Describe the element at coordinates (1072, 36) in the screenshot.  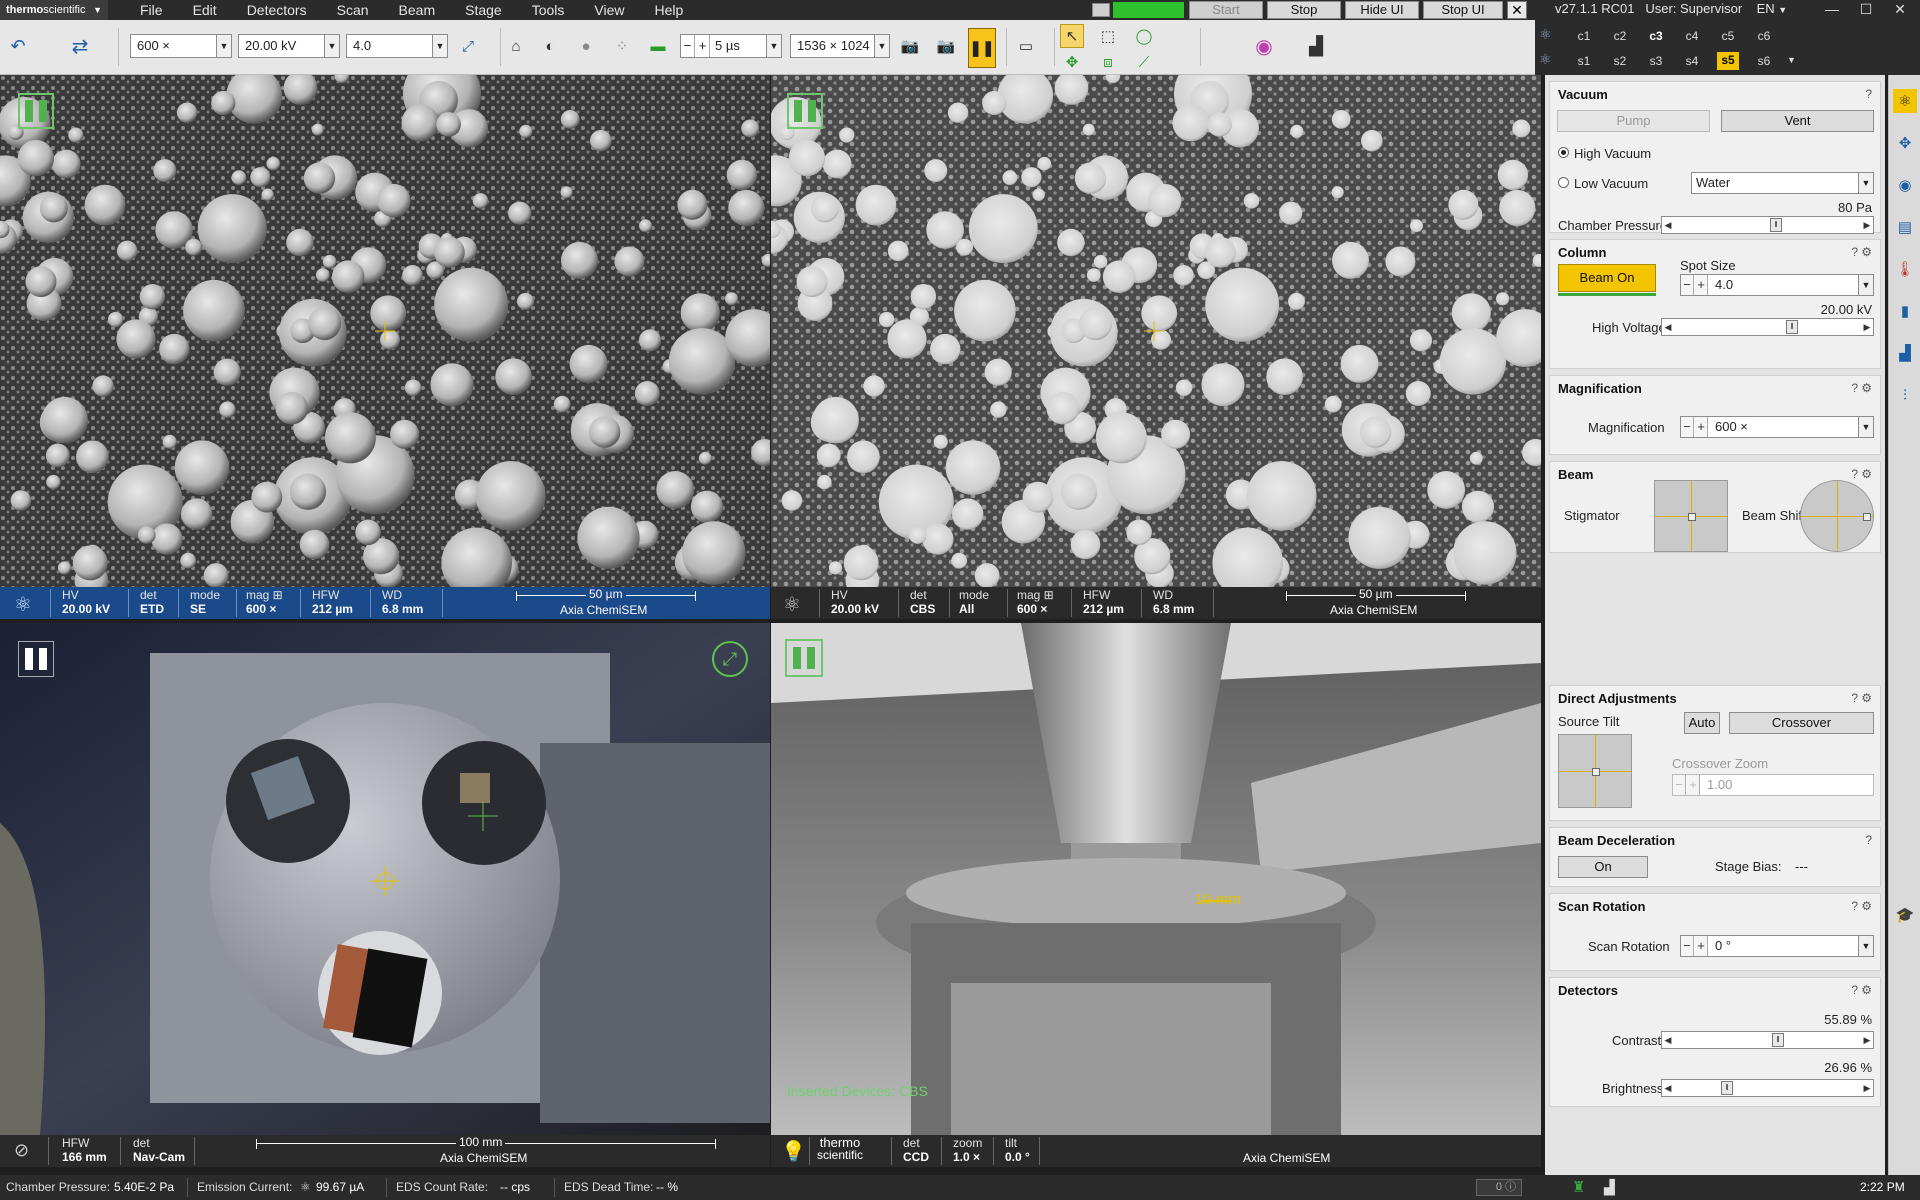
I see `select-arrow-icon: ↖` at that location.